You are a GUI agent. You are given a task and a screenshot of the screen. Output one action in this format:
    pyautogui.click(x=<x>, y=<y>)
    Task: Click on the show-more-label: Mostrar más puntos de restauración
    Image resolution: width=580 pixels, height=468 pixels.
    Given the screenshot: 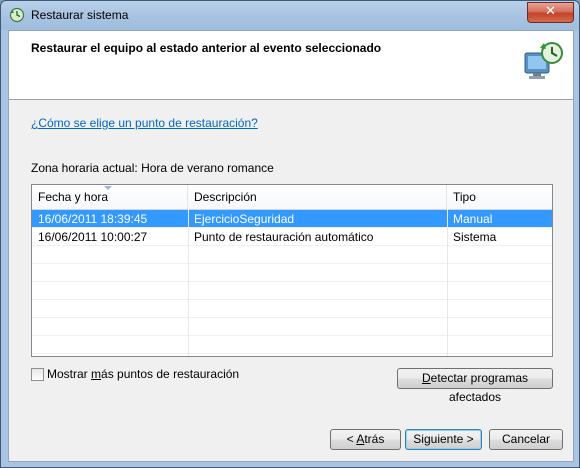 What is the action you would take?
    pyautogui.click(x=143, y=374)
    